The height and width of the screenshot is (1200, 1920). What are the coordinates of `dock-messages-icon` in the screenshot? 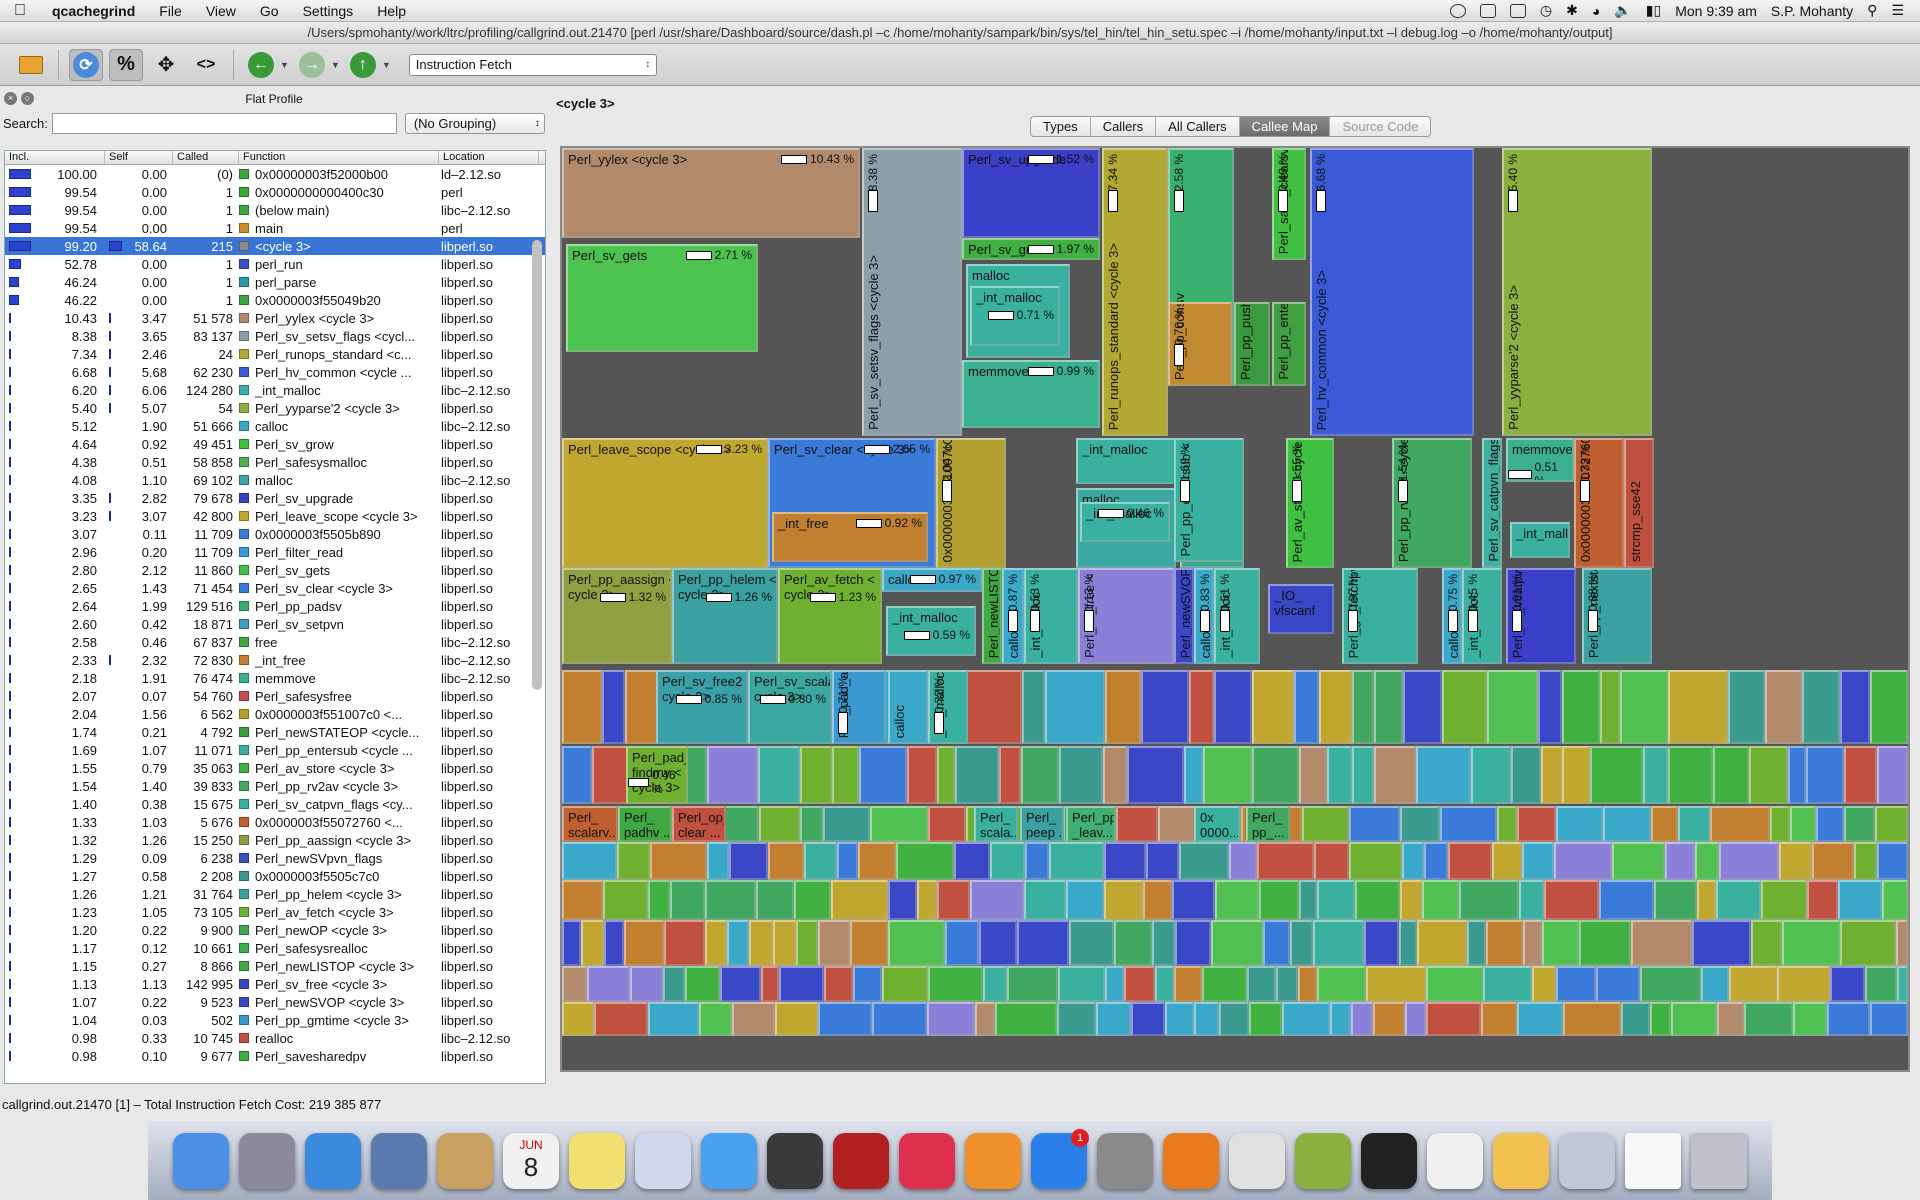 It's located at (729, 1160).